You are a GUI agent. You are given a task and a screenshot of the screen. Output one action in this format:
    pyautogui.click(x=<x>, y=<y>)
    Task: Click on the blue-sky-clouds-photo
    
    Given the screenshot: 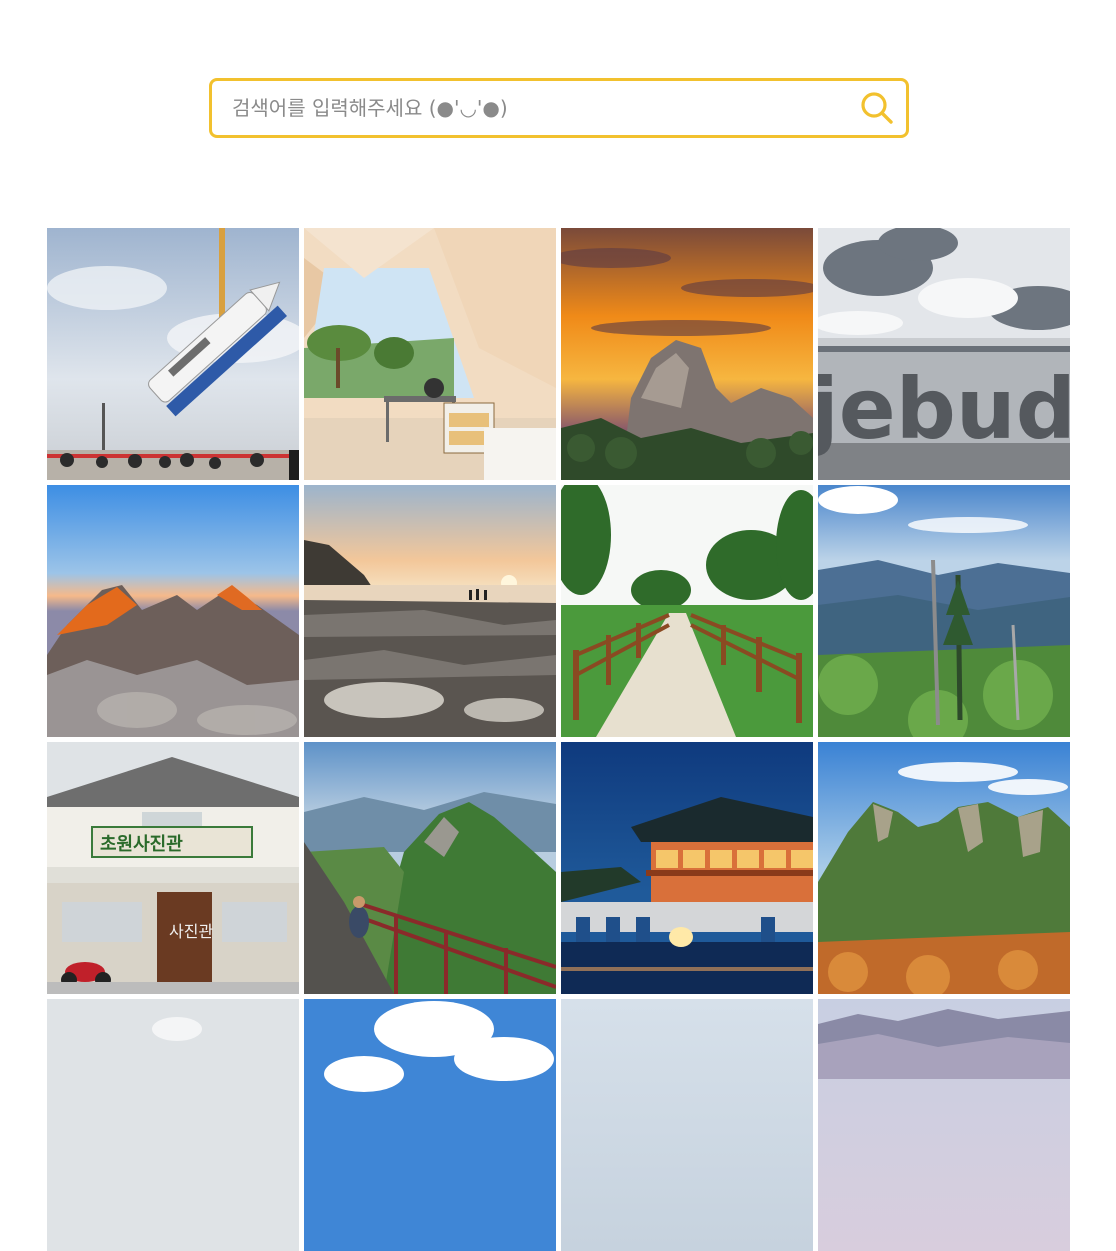 What is the action you would take?
    pyautogui.click(x=430, y=1125)
    